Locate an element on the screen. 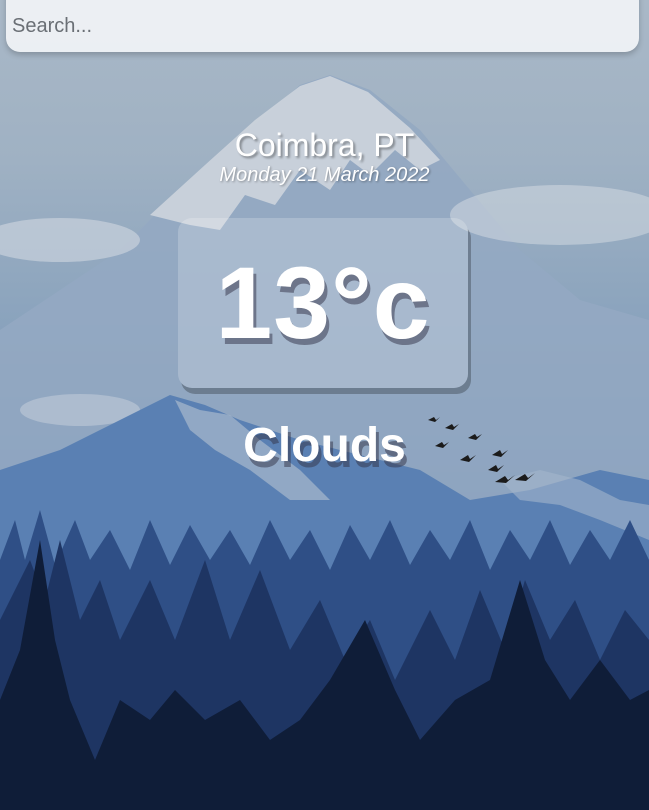  temperature-value: 13°c is located at coordinates (323, 302).